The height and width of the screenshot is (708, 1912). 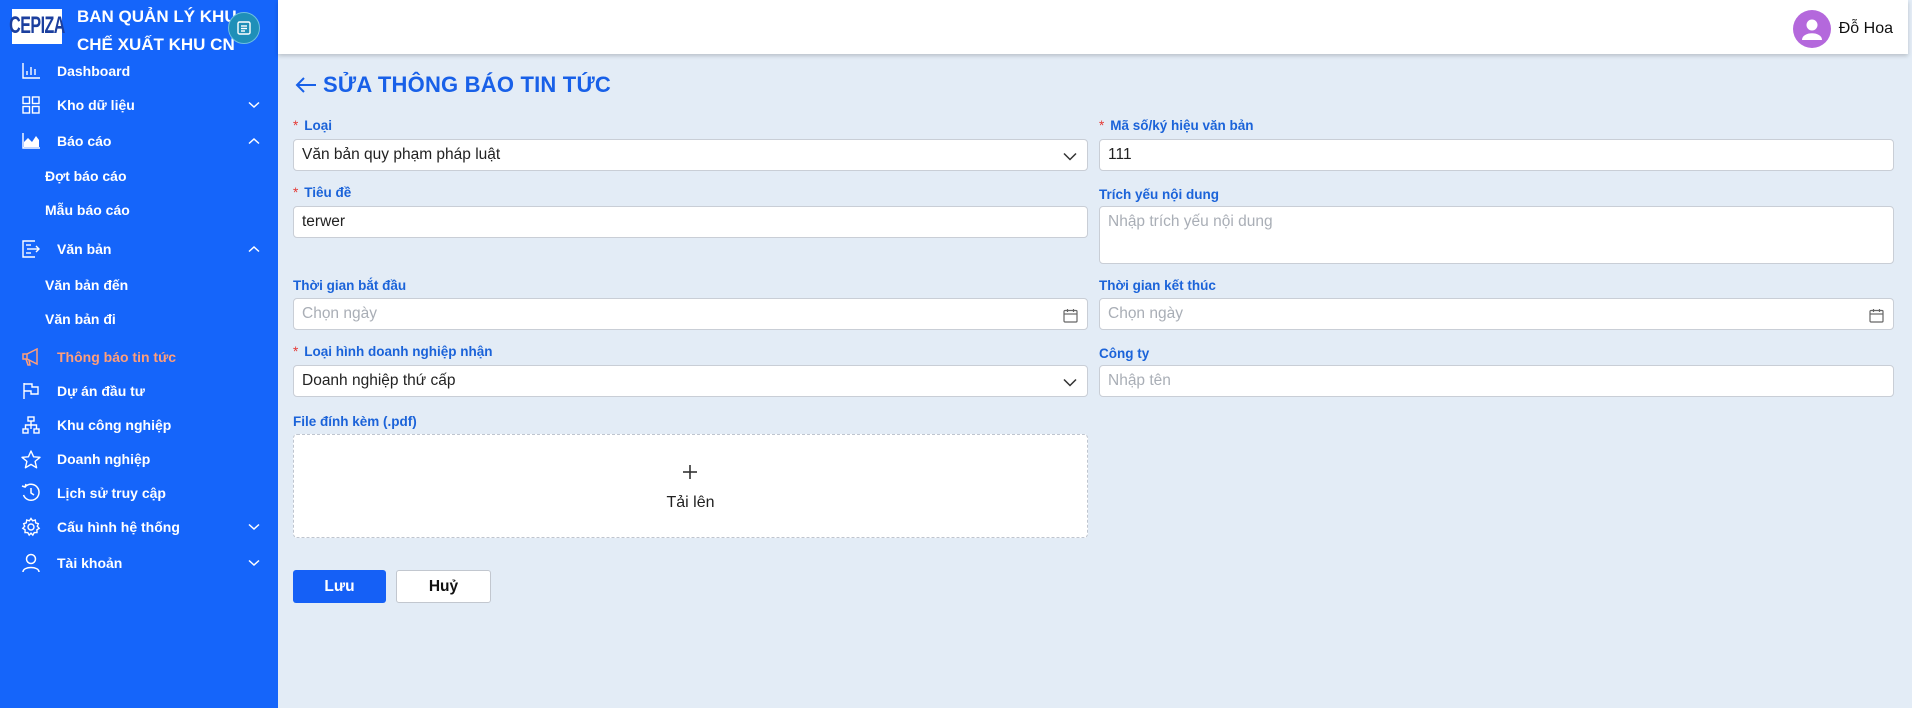 What do you see at coordinates (31, 71) in the screenshot?
I see `bar-chart-icon` at bounding box center [31, 71].